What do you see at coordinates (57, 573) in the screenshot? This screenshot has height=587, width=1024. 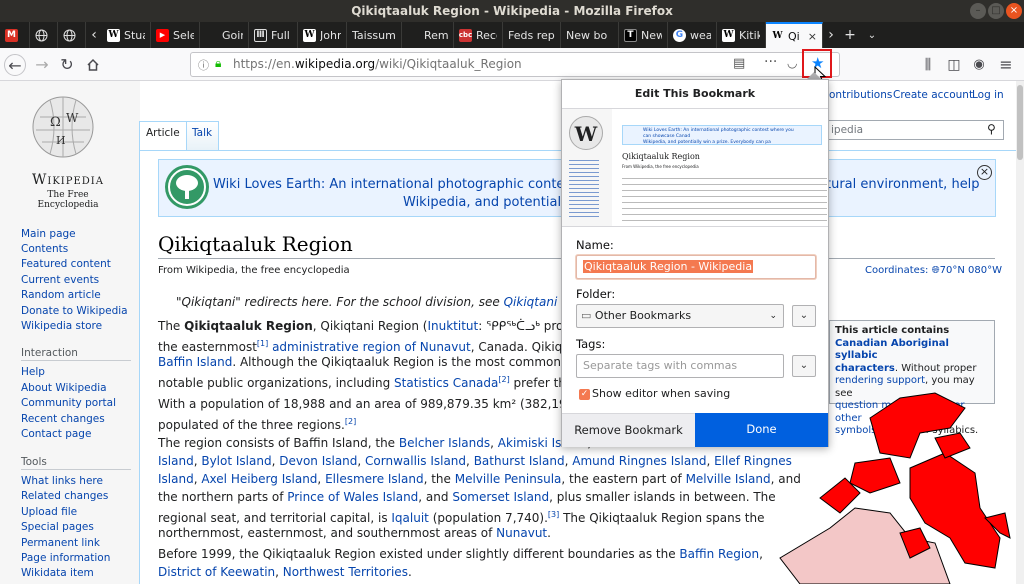 I see `sidebar-link-wikidata: Wikidata item` at bounding box center [57, 573].